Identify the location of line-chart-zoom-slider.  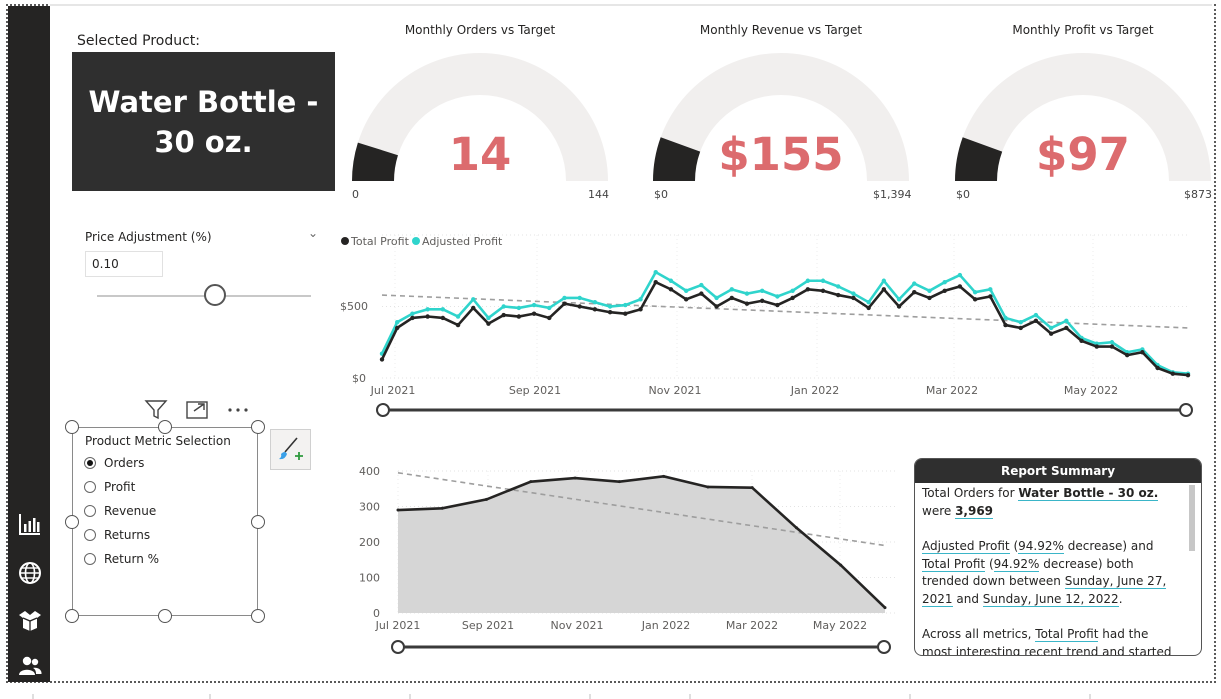
(785, 410).